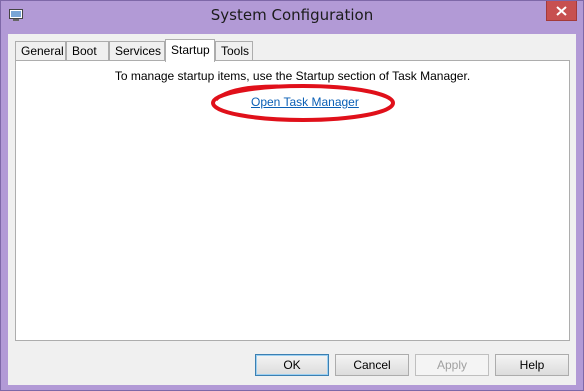 The height and width of the screenshot is (391, 584). I want to click on window-title: System Configuration, so click(292, 15).